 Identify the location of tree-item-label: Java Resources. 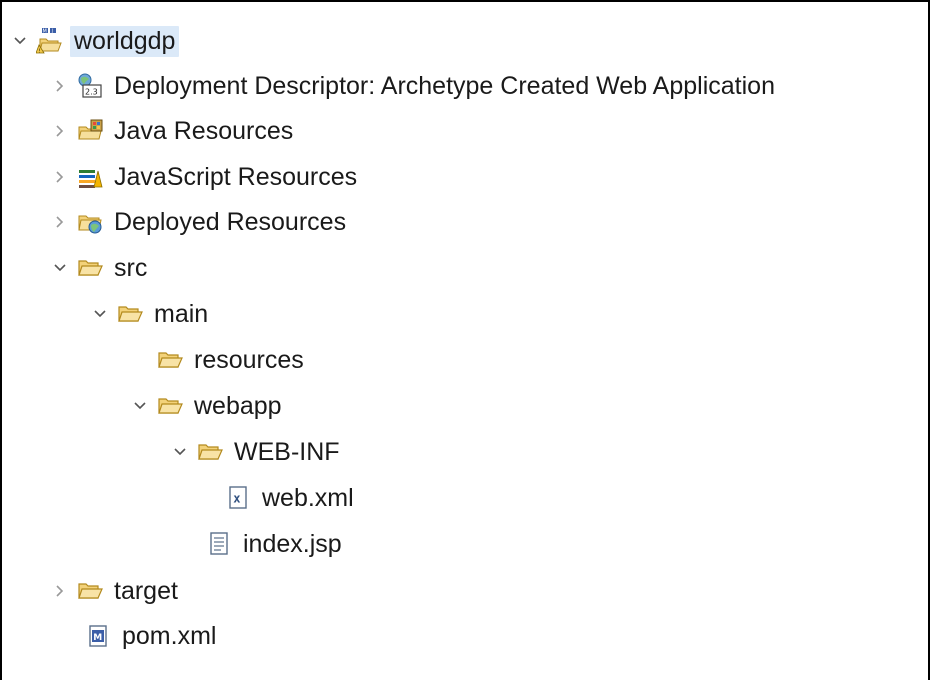
(204, 130).